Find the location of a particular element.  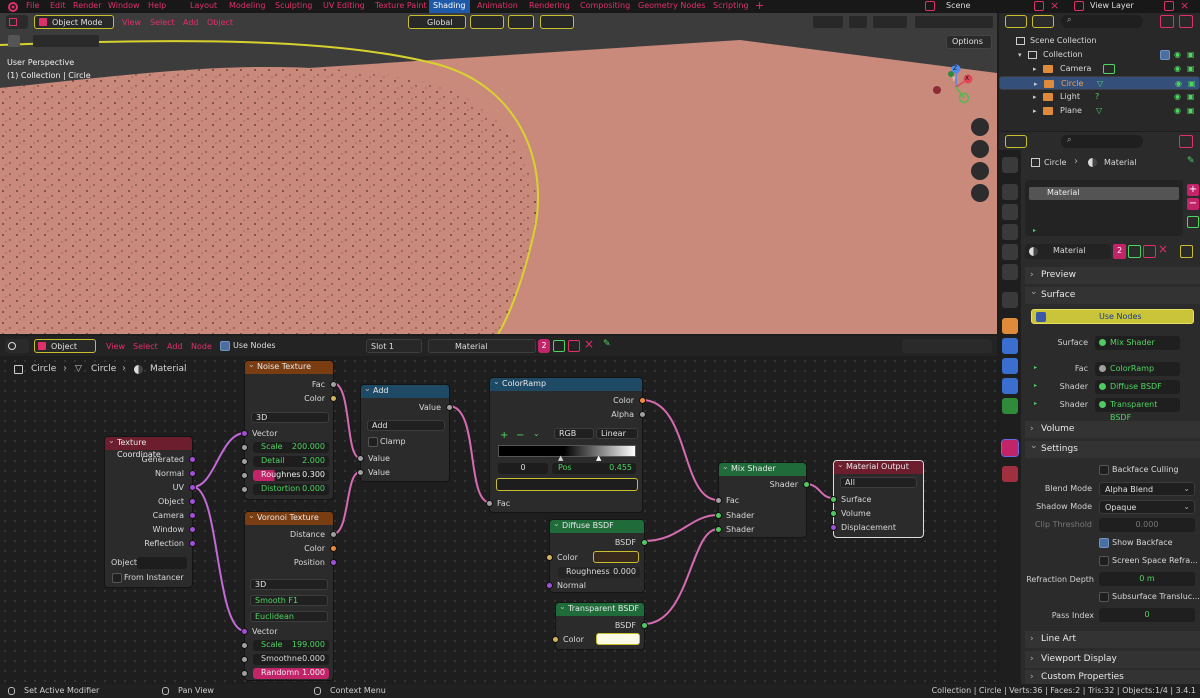

add-workspace-icon: + is located at coordinates (759, 6).